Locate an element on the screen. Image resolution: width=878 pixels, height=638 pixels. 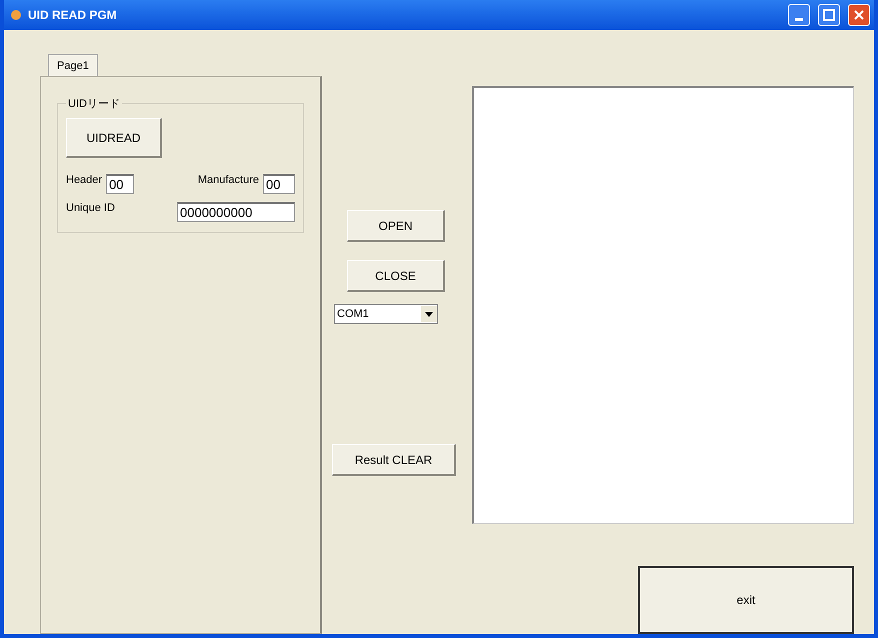
header-field: 00 is located at coordinates (120, 184).